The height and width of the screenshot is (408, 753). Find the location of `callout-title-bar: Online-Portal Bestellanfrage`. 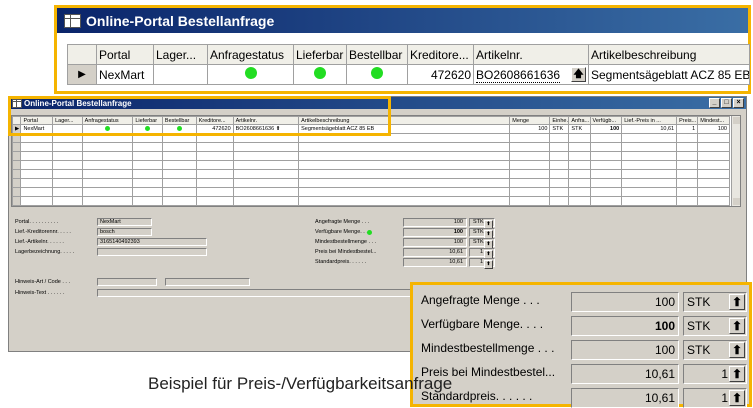

callout-title-bar: Online-Portal Bestellanfrage is located at coordinates (402, 20).